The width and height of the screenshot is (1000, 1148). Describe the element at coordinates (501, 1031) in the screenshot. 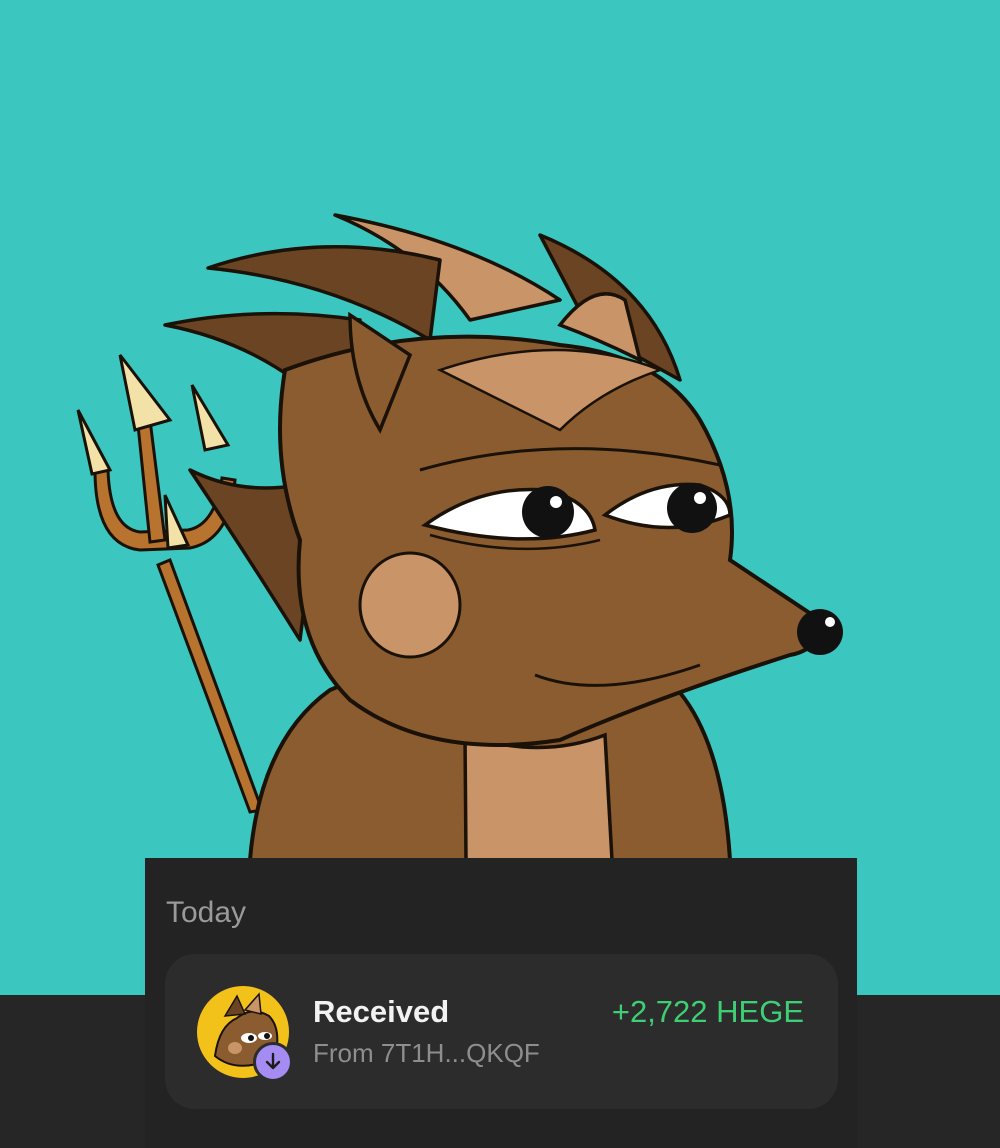

I see `transaction-item: Received From 7T1H...QKQF +2,722 HEGE` at that location.